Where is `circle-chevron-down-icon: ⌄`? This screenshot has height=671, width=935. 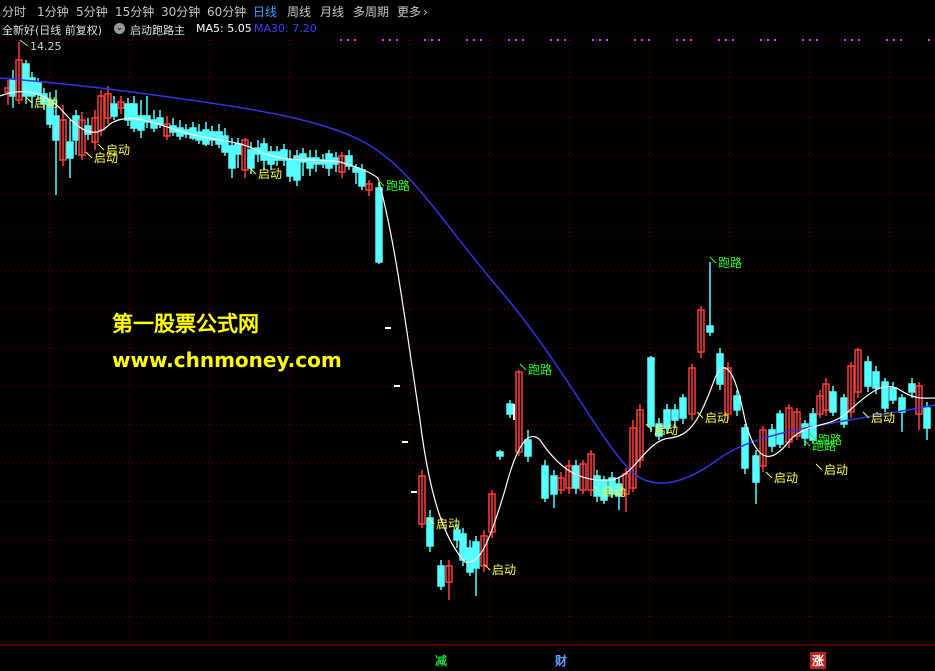 circle-chevron-down-icon: ⌄ is located at coordinates (119, 28).